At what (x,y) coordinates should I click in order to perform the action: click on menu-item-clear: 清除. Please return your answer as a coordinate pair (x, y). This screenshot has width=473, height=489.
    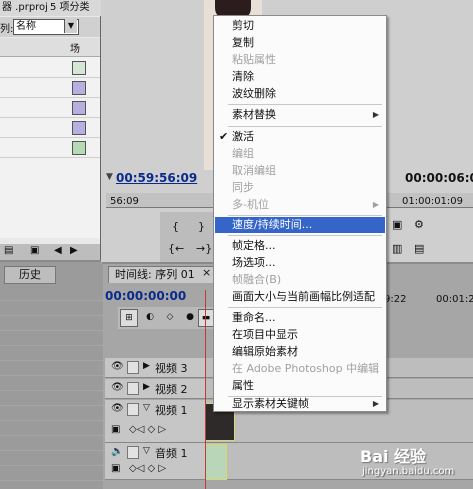
    Looking at the image, I should click on (300, 77).